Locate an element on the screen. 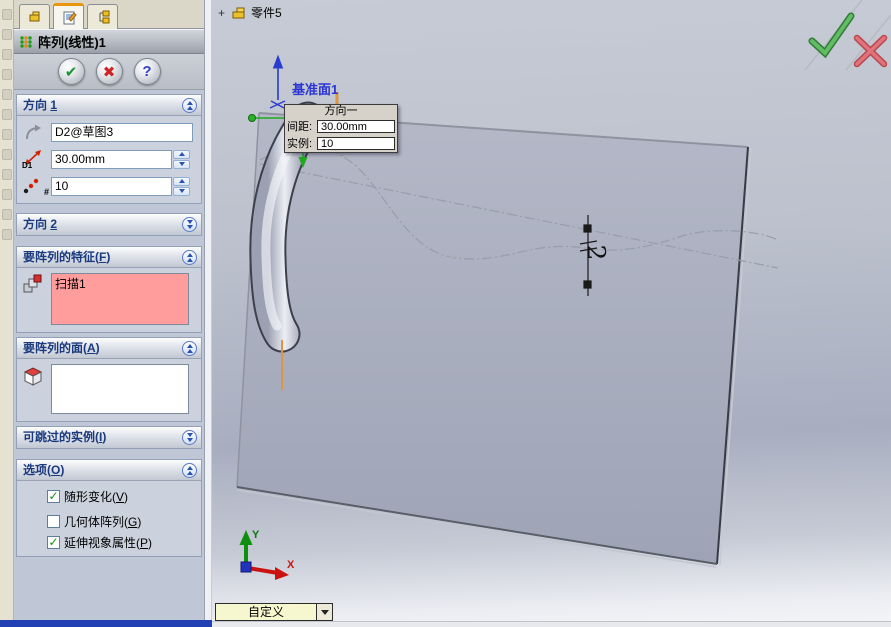  group-skip-label: 可跳过的实例(I) is located at coordinates (65, 437).